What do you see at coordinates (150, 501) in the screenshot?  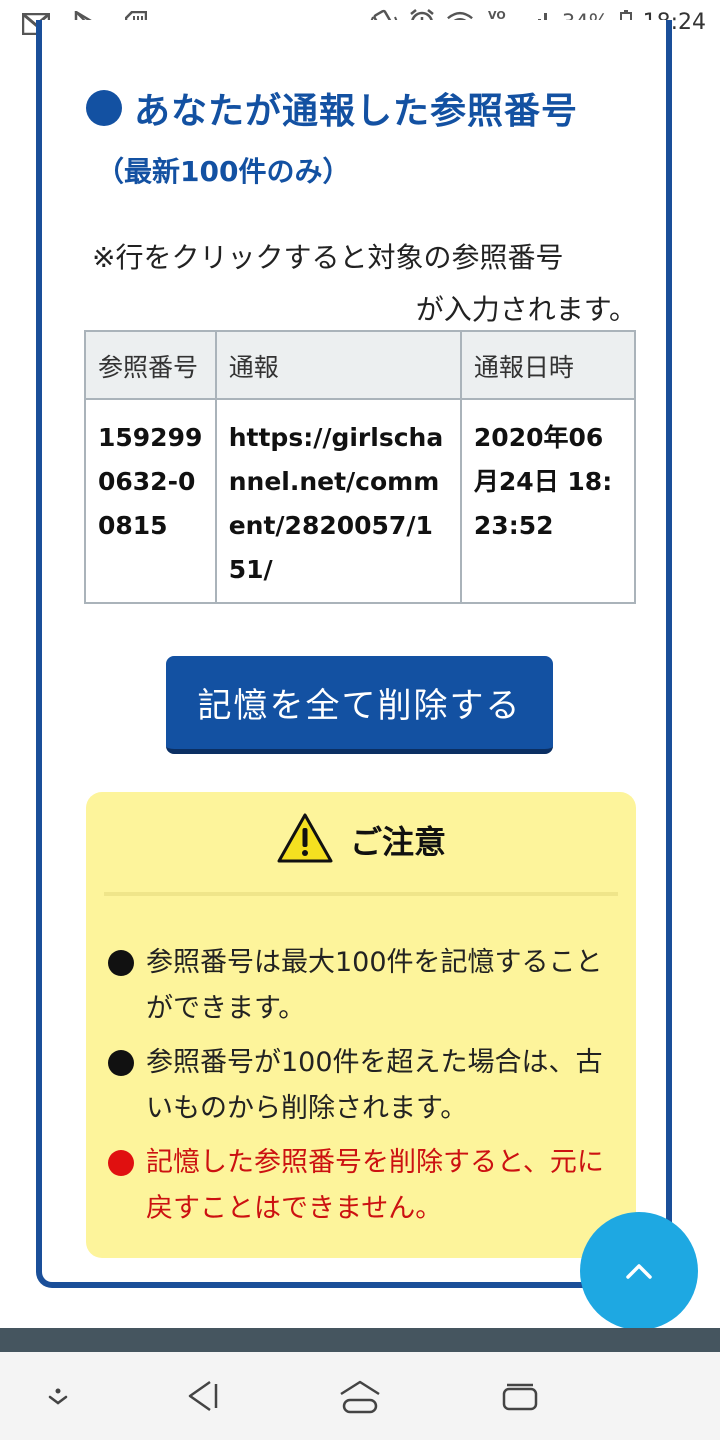 I see `cell-ref-number: 1592990632-00815` at bounding box center [150, 501].